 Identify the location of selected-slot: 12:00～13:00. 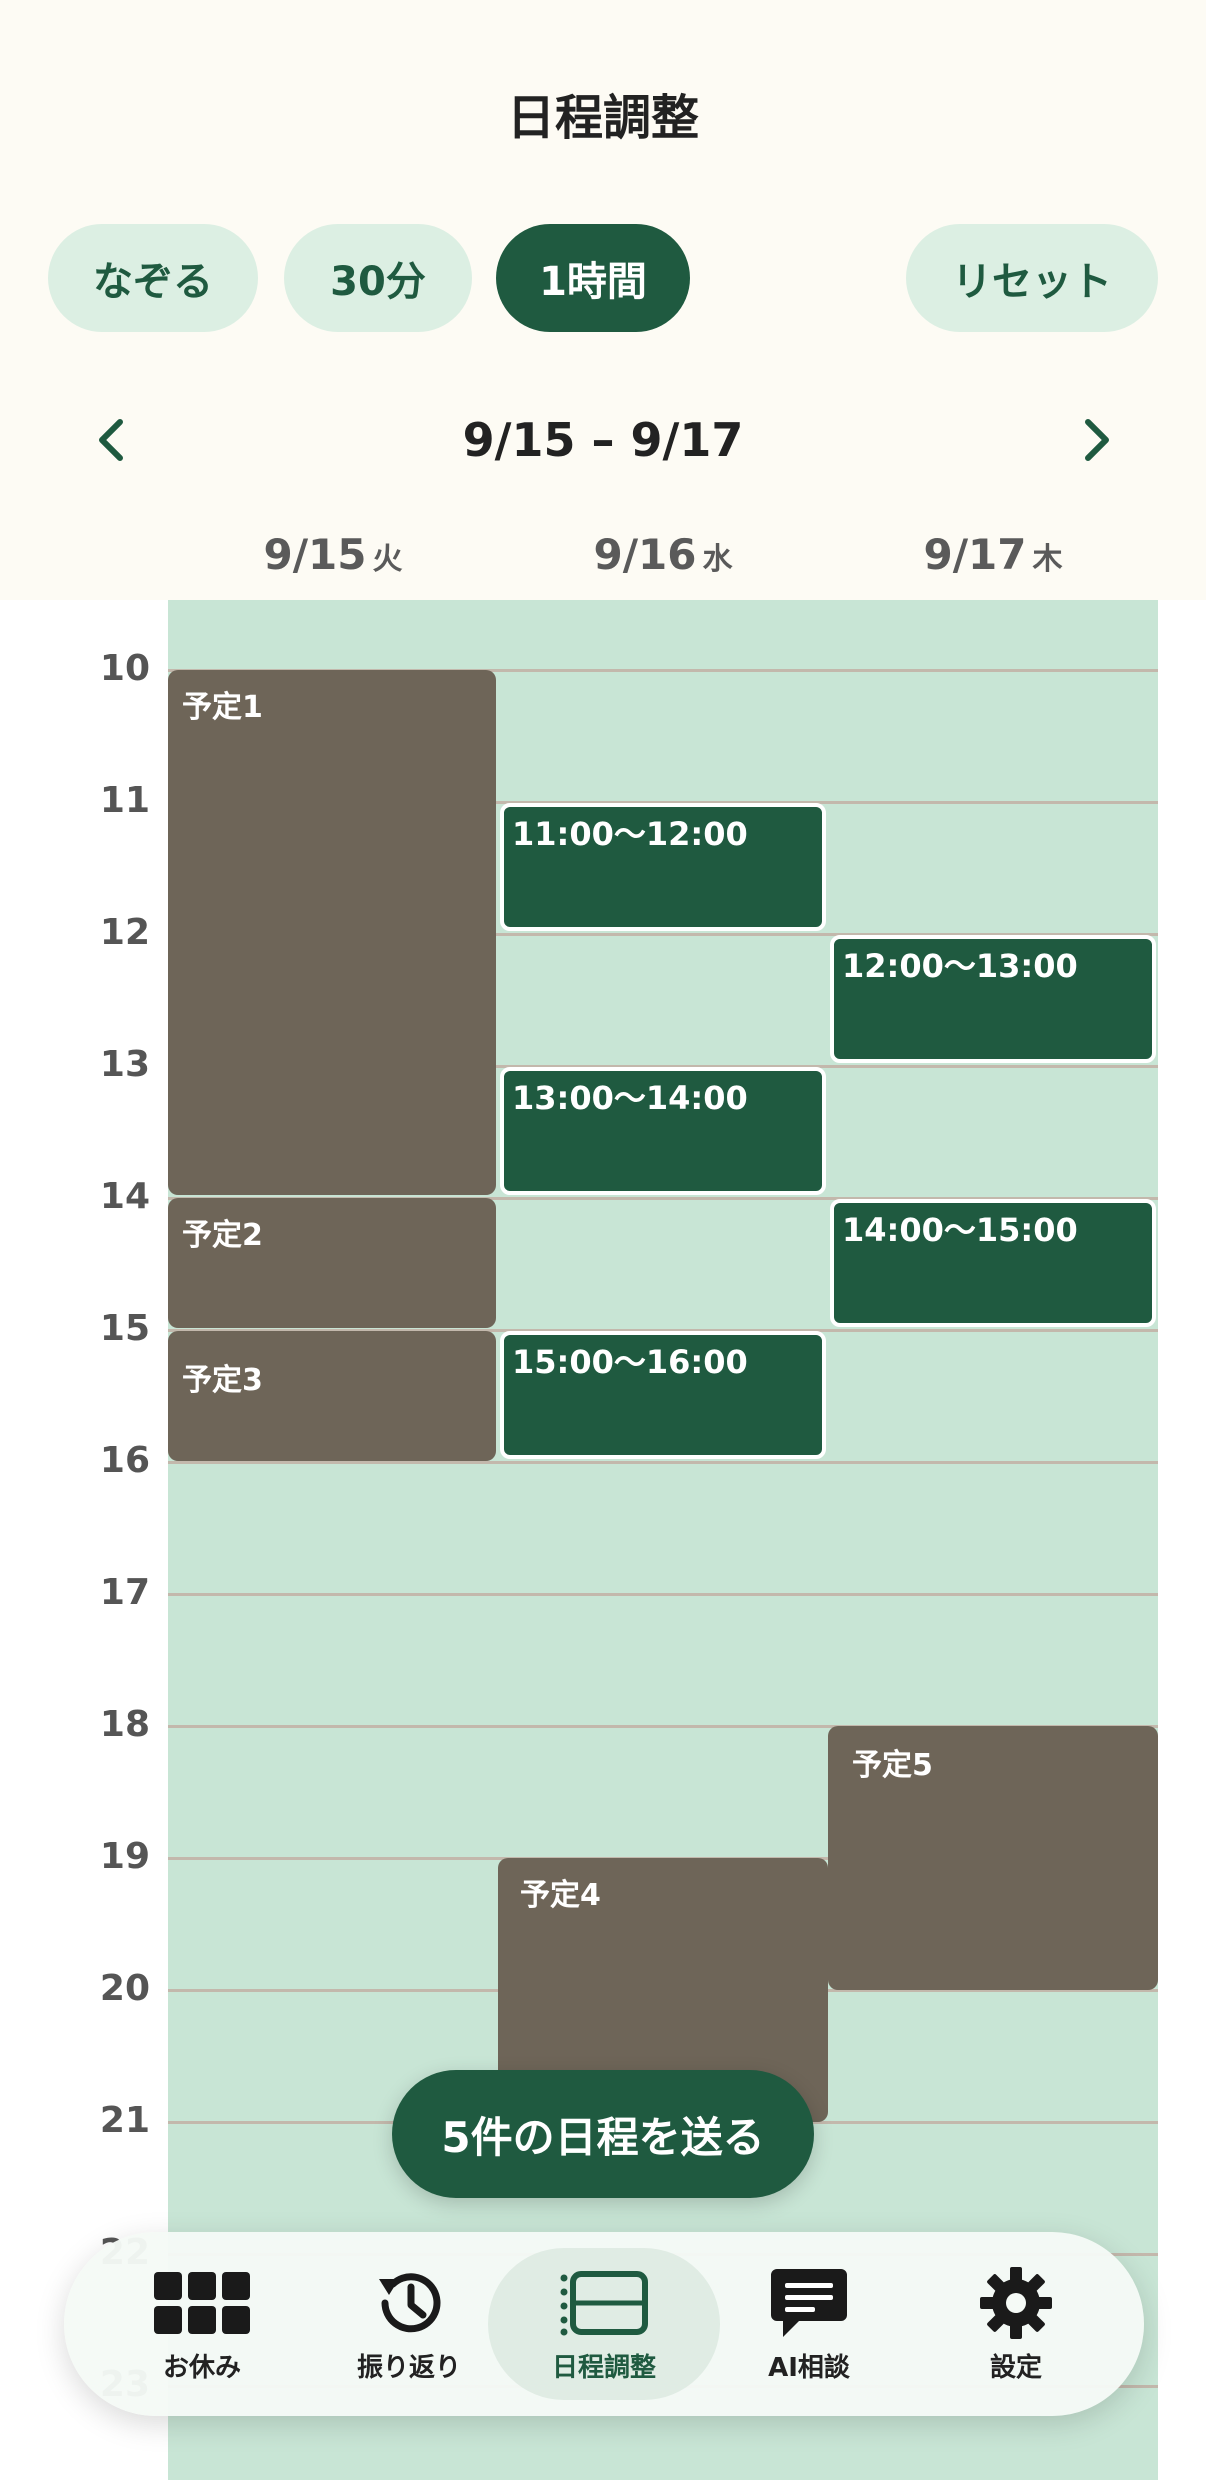
(993, 999).